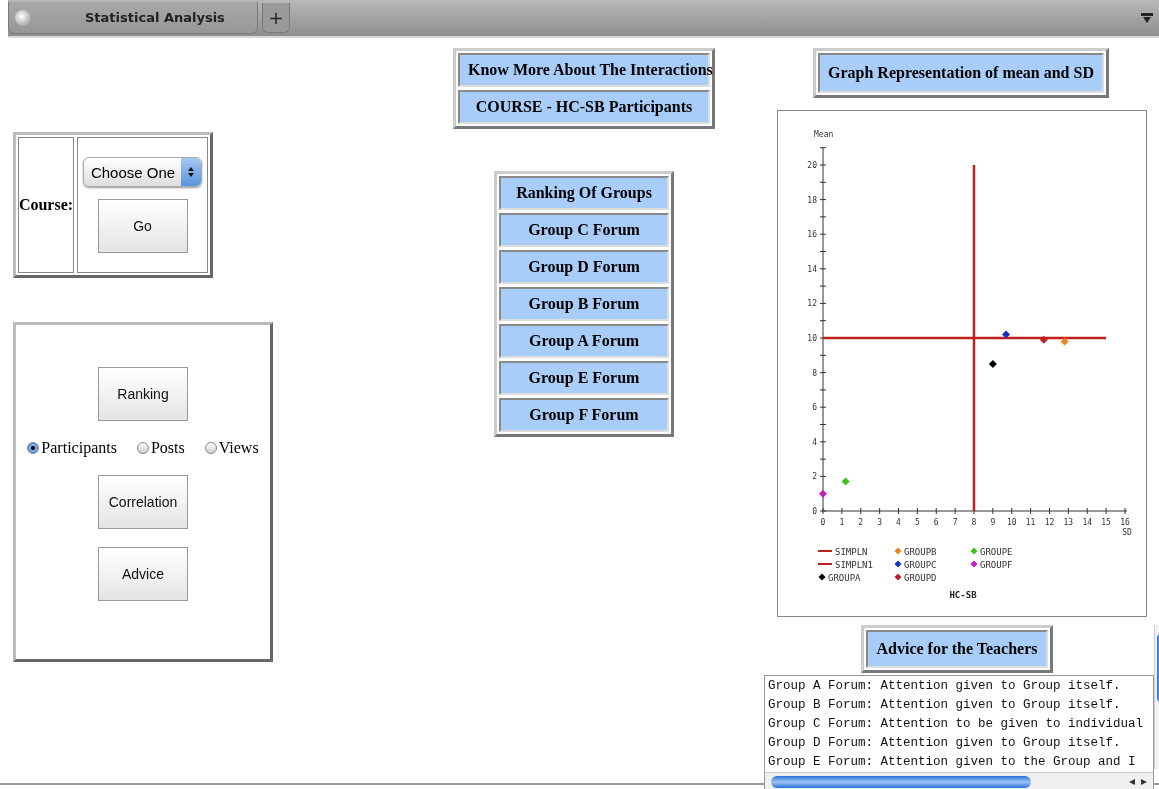  What do you see at coordinates (961, 73) in the screenshot?
I see `graph-title: Graph Representation of mean and SD` at bounding box center [961, 73].